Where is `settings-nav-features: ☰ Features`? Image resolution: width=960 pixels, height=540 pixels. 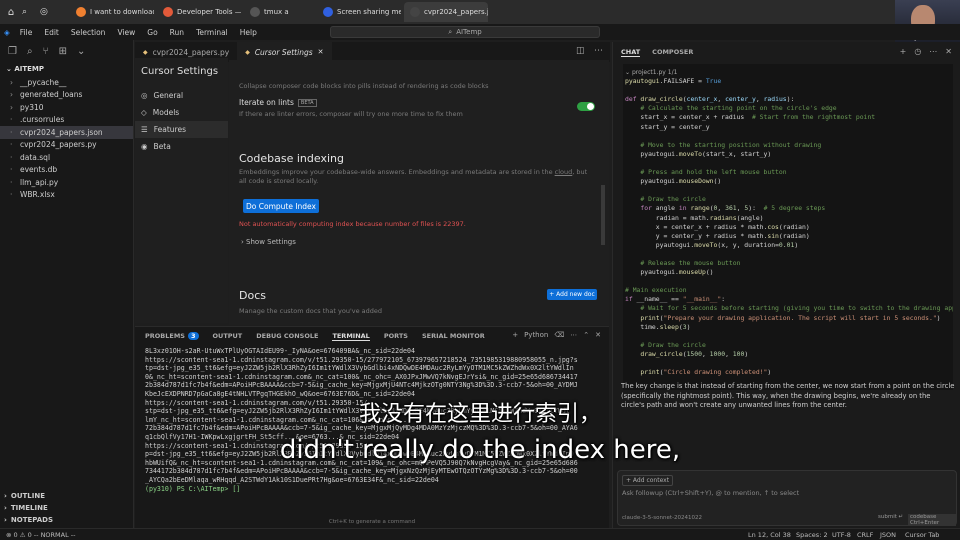 settings-nav-features: ☰ Features is located at coordinates (181, 129).